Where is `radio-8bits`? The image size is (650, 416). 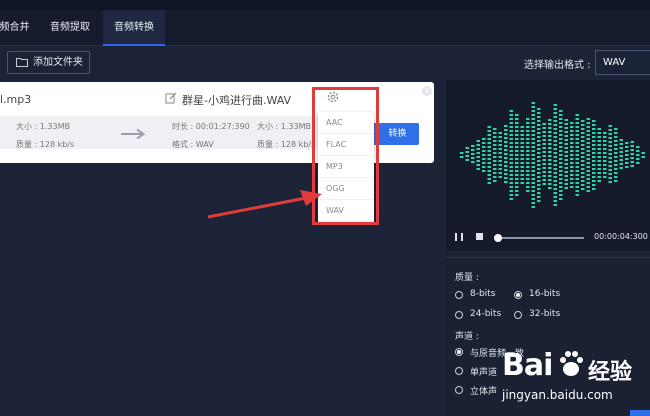 radio-8bits is located at coordinates (459, 295).